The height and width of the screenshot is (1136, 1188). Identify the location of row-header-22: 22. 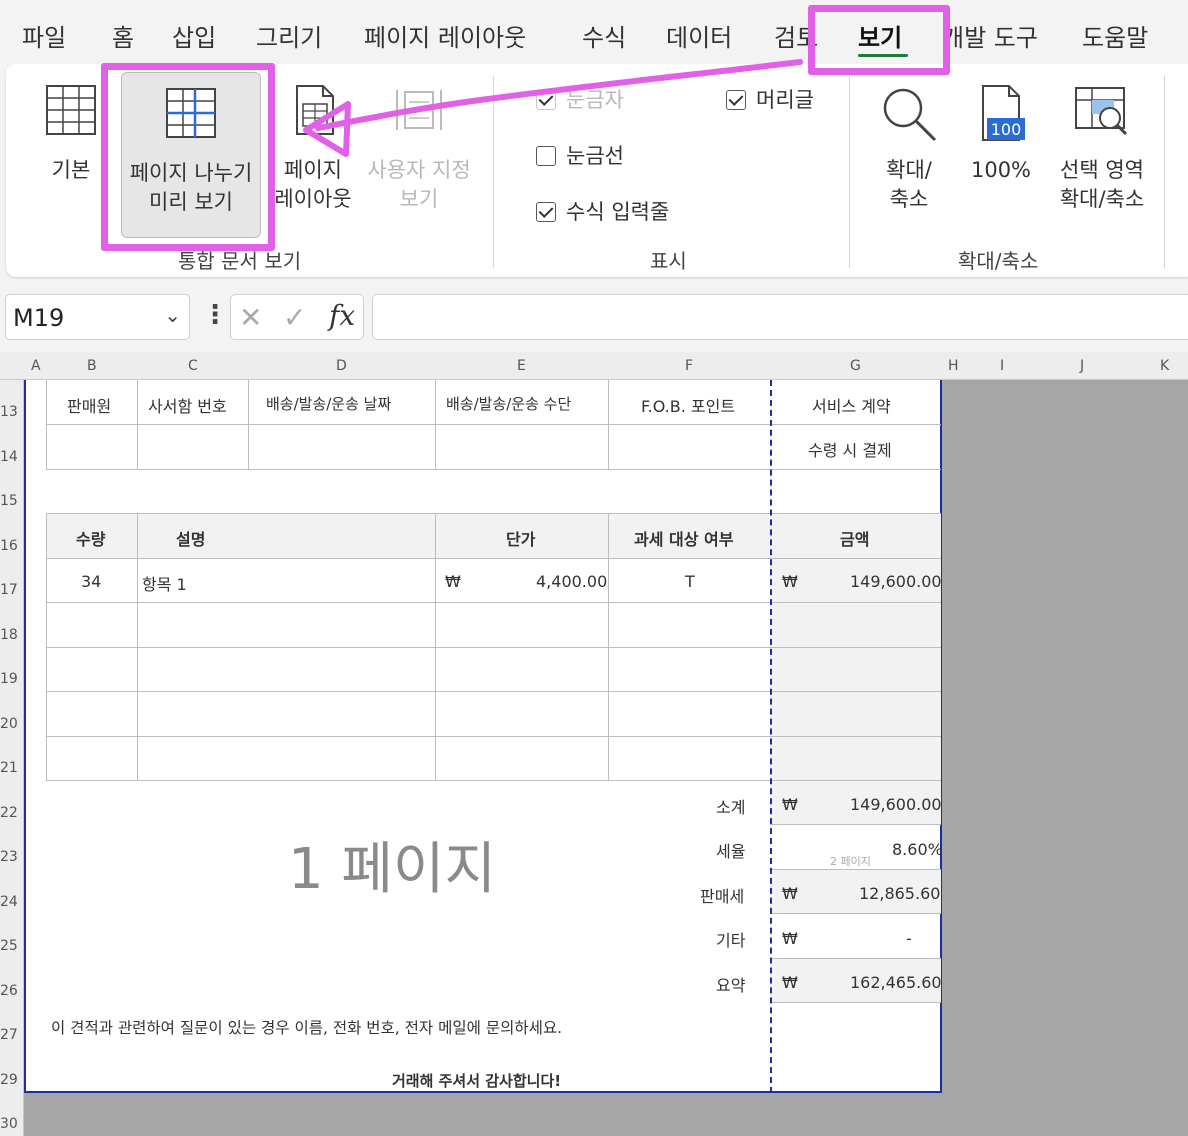
(9, 813).